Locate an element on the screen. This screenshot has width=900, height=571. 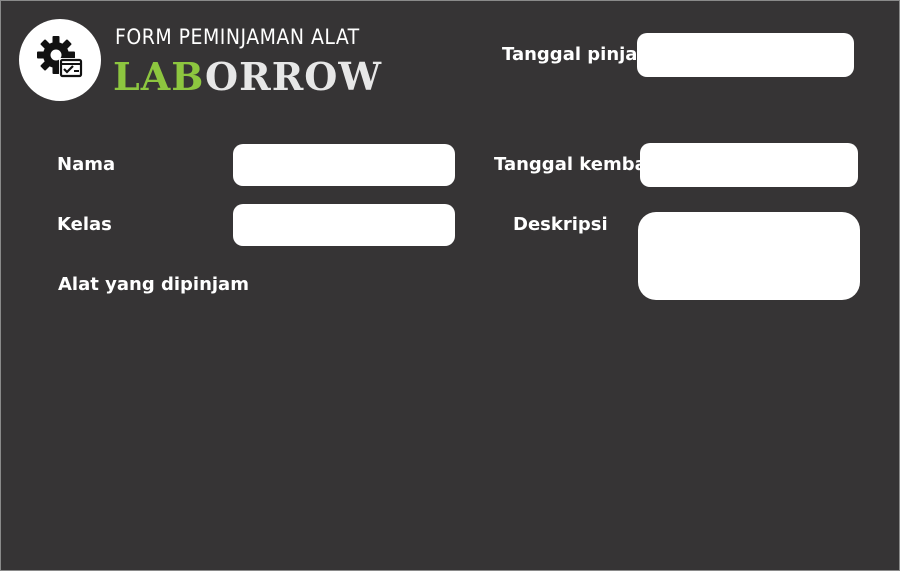
nama-field is located at coordinates (344, 165).